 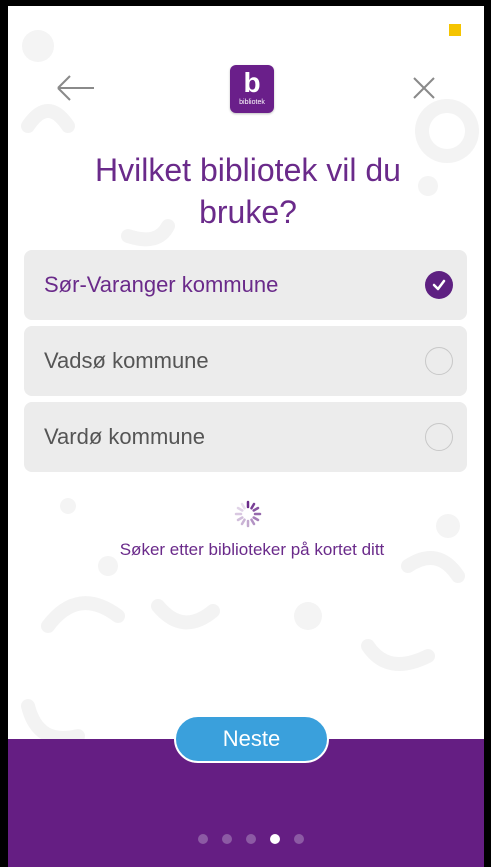 What do you see at coordinates (275, 839) in the screenshot?
I see `page-dot-active` at bounding box center [275, 839].